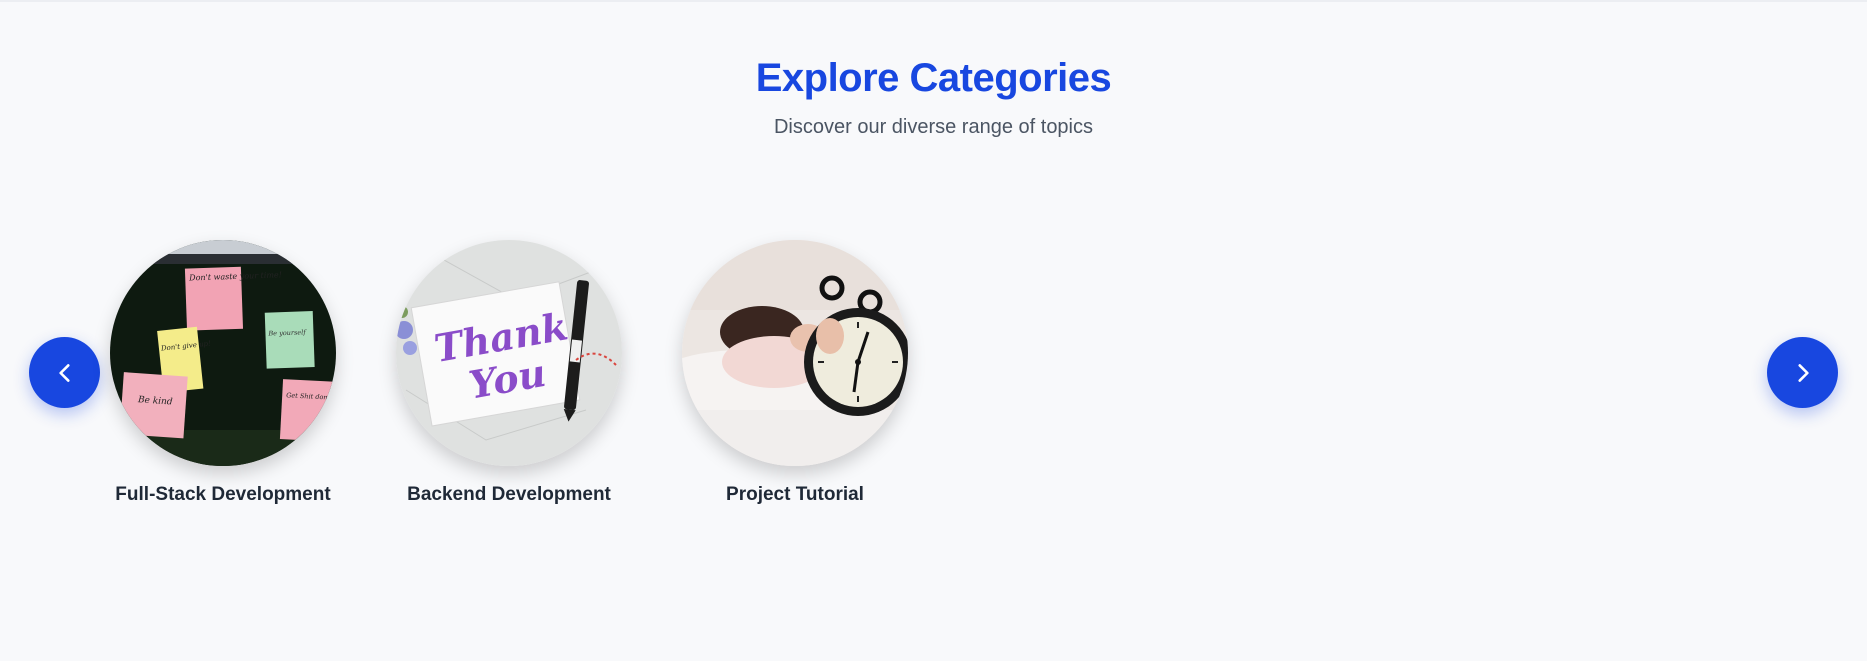 Image resolution: width=1867 pixels, height=661 pixels. I want to click on section-title: Explore Categories, so click(933, 78).